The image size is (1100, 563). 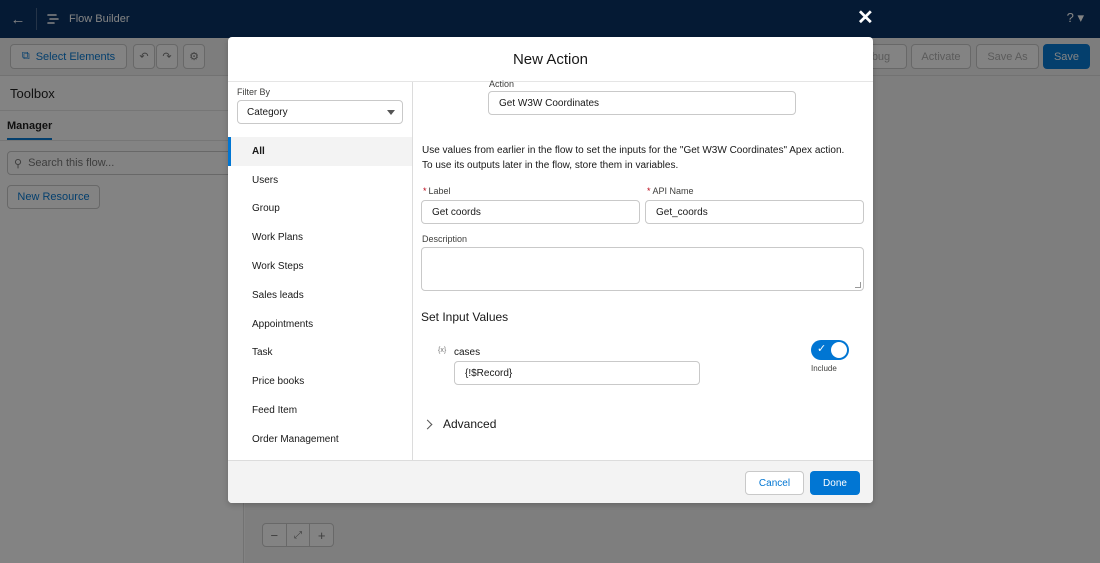 What do you see at coordinates (835, 483) in the screenshot?
I see `done-button: Done` at bounding box center [835, 483].